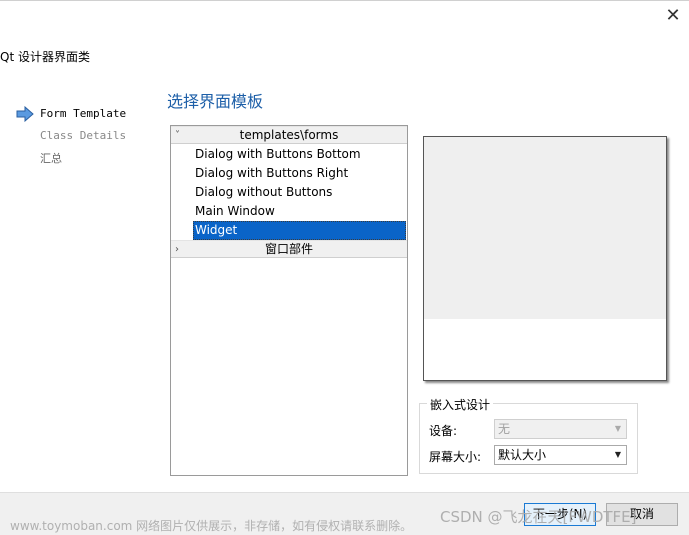 This screenshot has height=535, width=689. I want to click on window-top-border, so click(344, 0).